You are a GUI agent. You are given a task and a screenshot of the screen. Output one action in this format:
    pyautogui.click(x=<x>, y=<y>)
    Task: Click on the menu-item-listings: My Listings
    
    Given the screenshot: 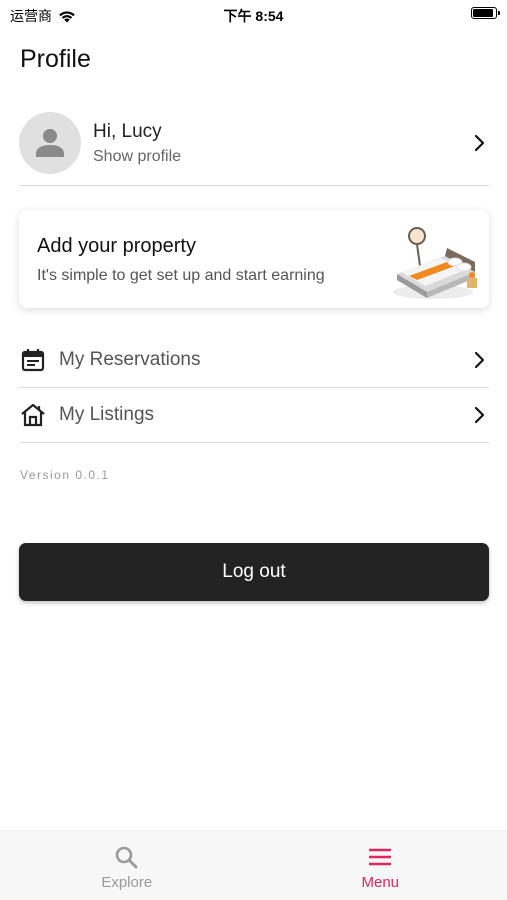 What is the action you would take?
    pyautogui.click(x=254, y=415)
    